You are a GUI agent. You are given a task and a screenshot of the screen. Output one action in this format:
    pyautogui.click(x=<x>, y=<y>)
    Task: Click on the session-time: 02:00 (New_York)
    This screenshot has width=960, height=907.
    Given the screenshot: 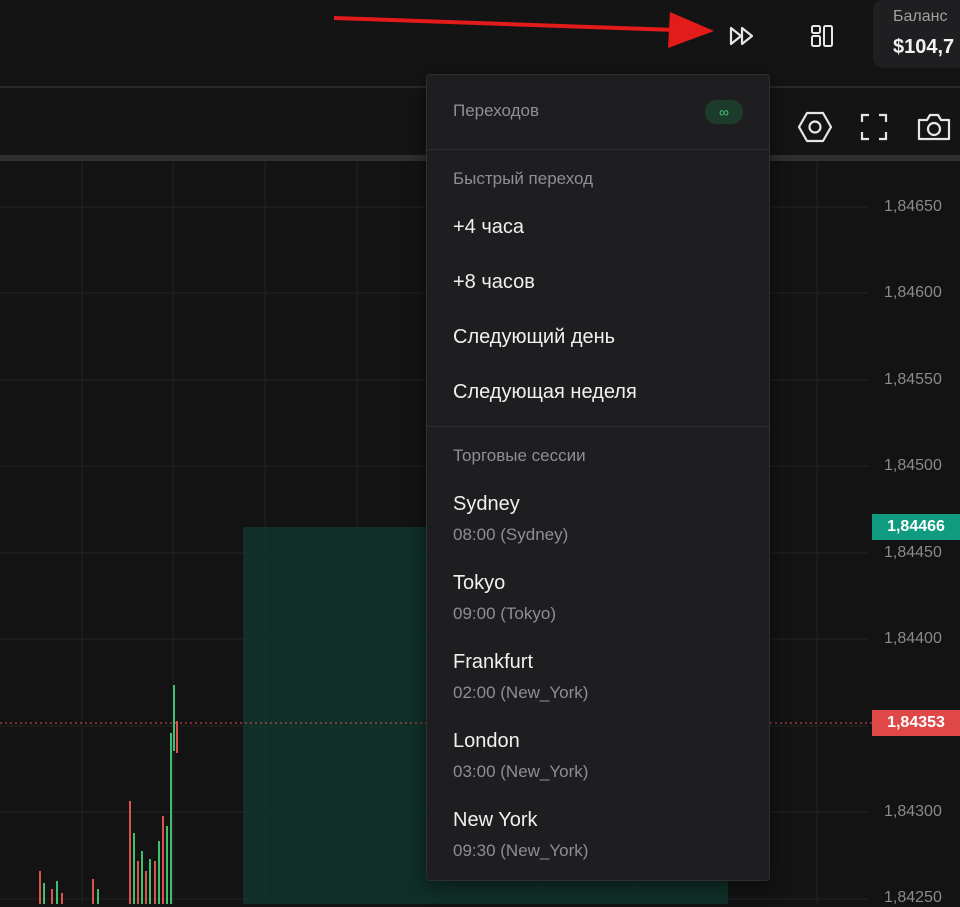 What is the action you would take?
    pyautogui.click(x=521, y=692)
    